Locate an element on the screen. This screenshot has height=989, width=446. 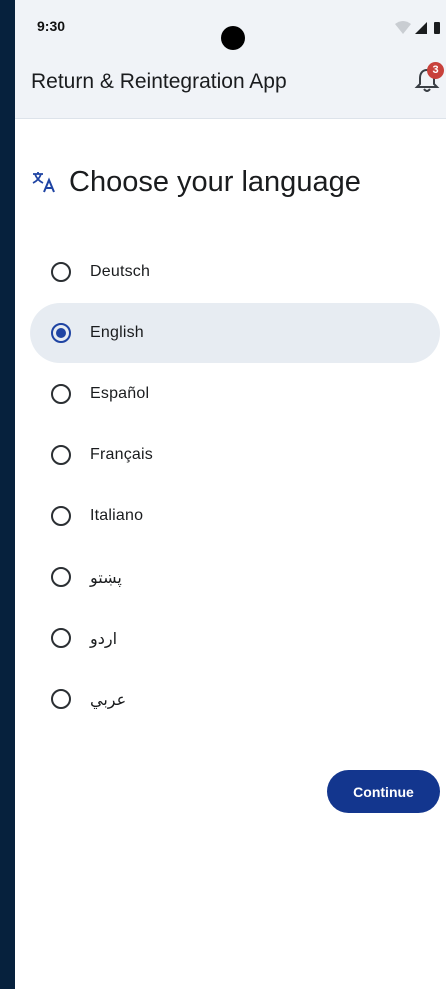
language-option: Italiano is located at coordinates (235, 516).